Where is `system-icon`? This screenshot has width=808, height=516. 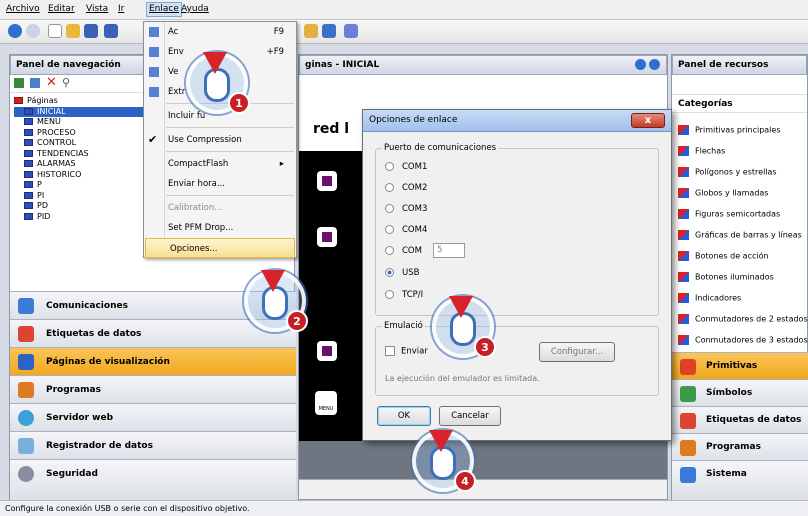 system-icon is located at coordinates (688, 475).